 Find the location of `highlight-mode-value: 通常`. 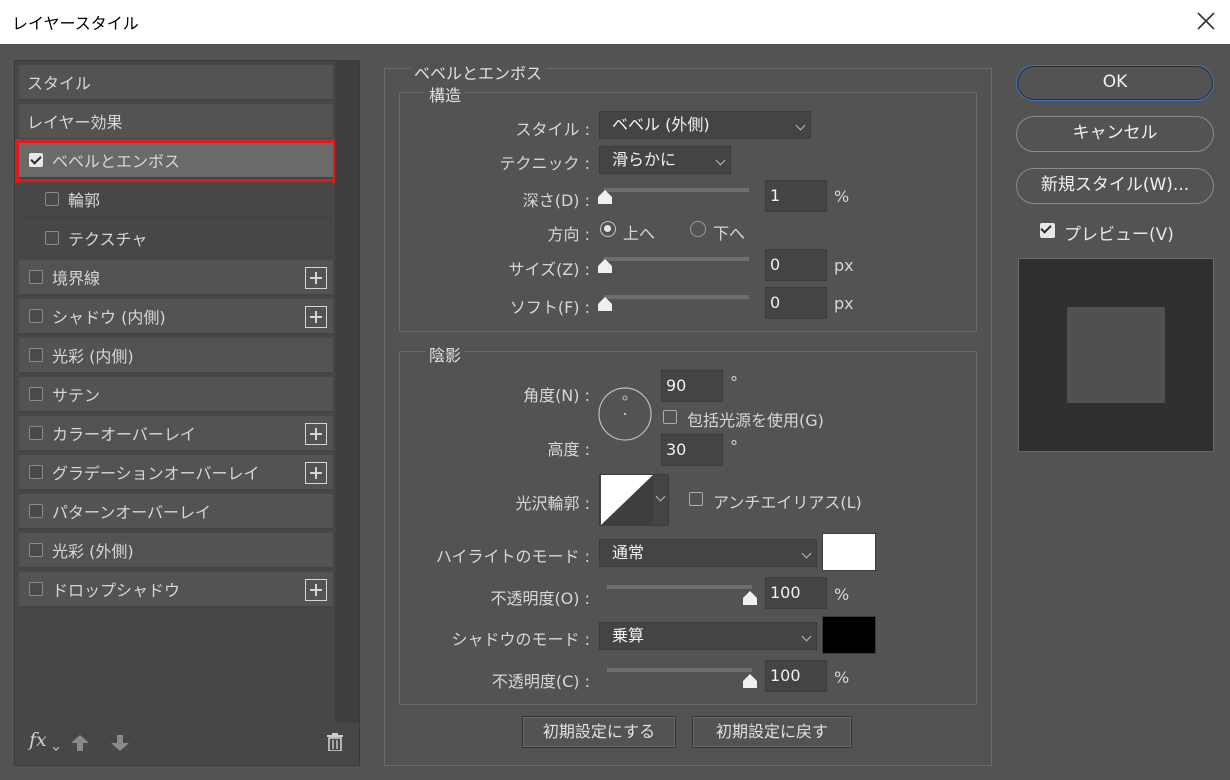

highlight-mode-value: 通常 is located at coordinates (628, 552).